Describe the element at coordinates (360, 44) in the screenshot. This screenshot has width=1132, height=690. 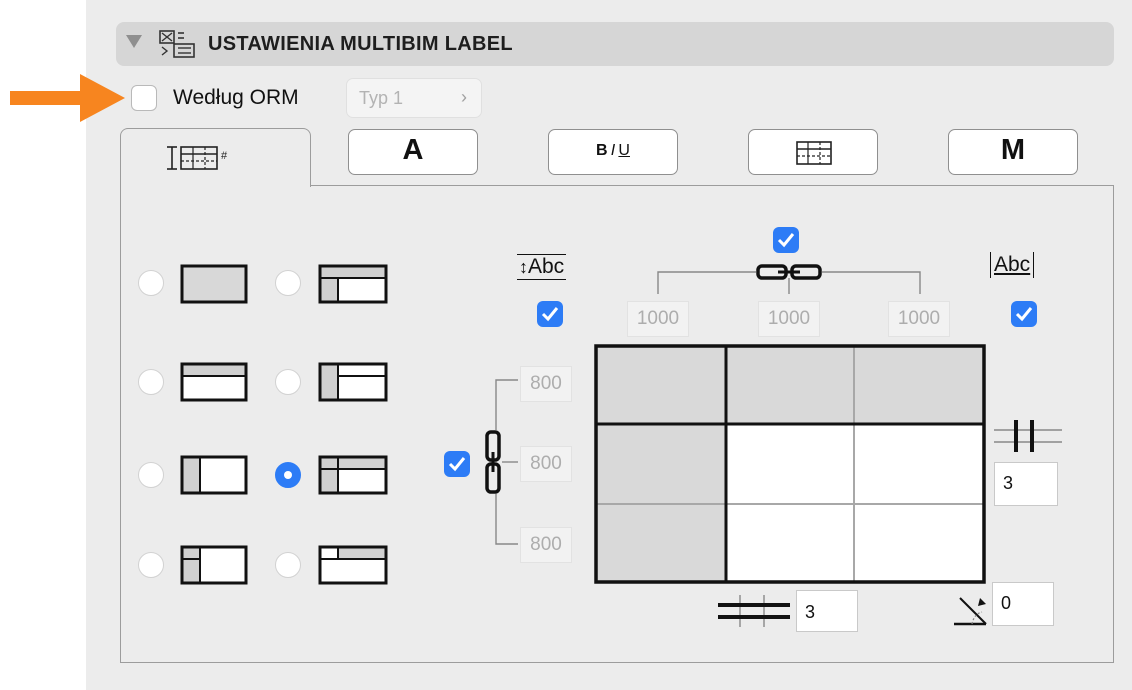
I see `section-title: USTAWIENIA MULTIBIM LABEL` at that location.